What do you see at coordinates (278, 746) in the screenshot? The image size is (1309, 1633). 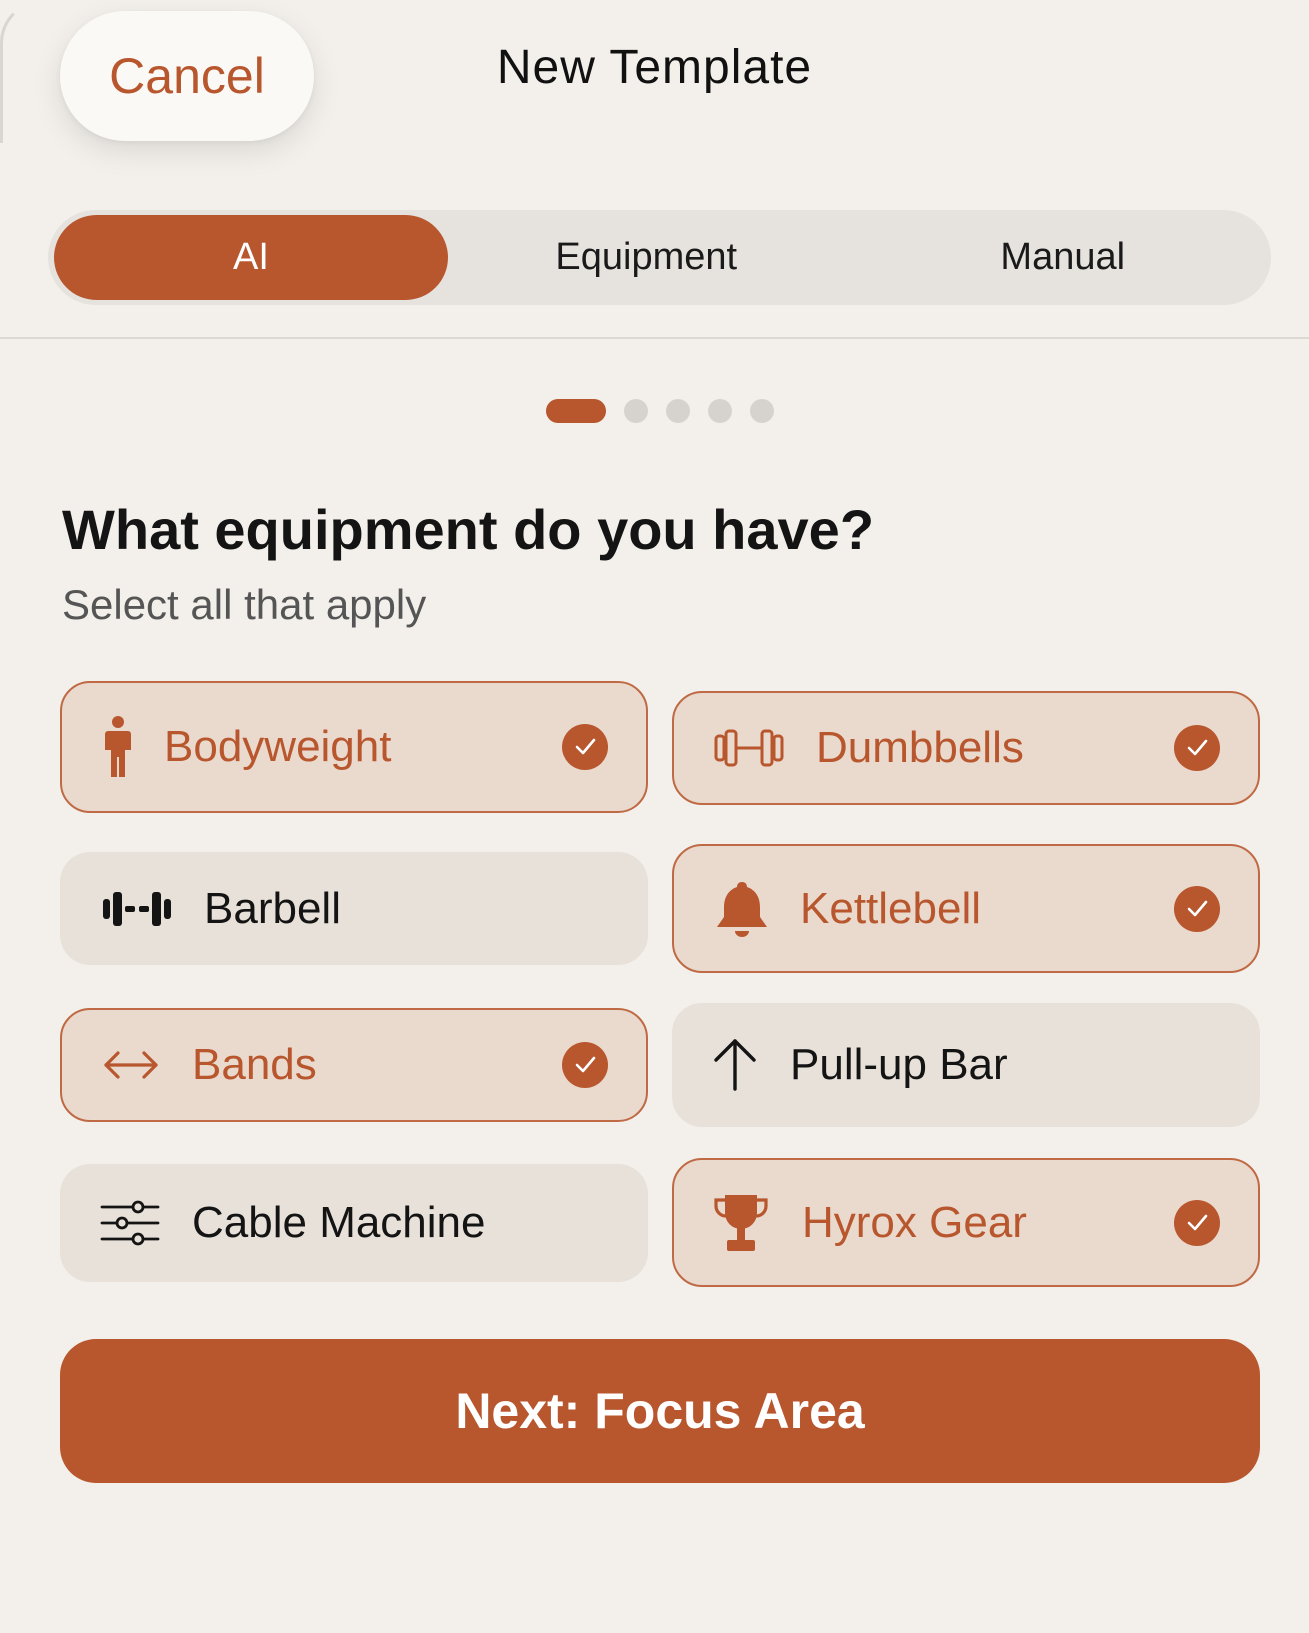 I see `option-label: Bodyweight` at bounding box center [278, 746].